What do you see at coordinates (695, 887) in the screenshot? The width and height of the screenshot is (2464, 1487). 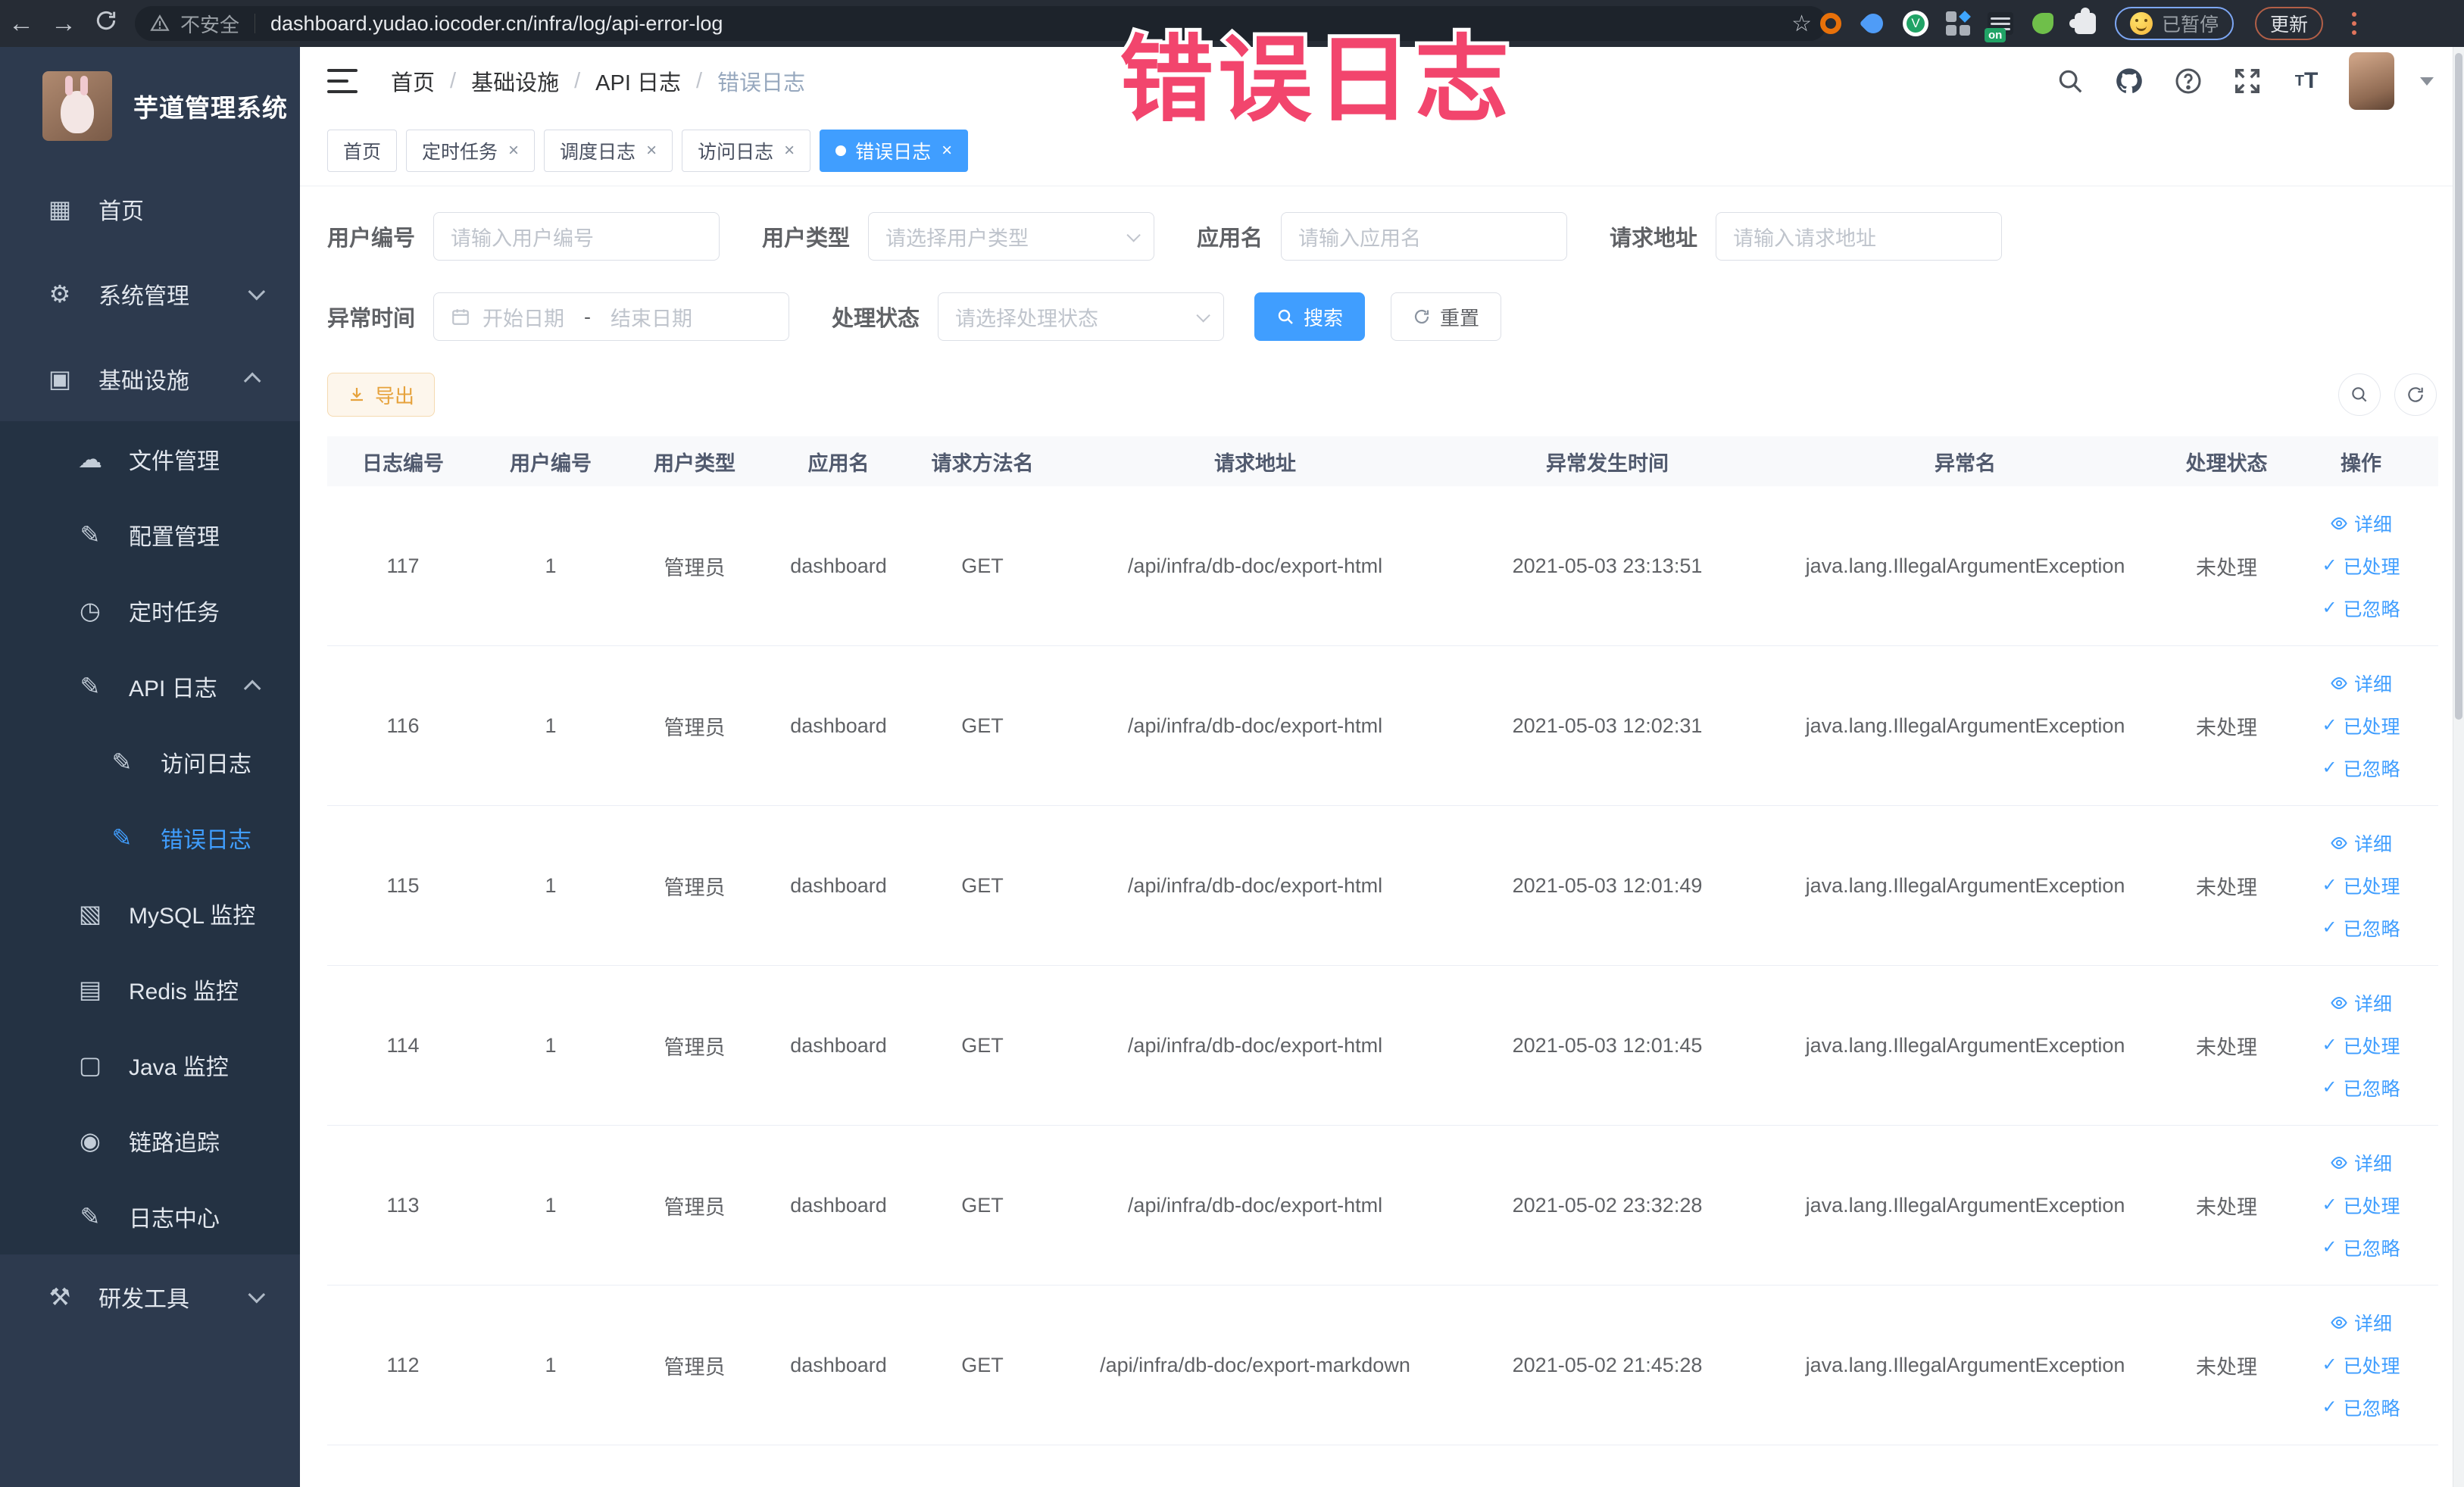 I see `cell-user_type: 管理员` at bounding box center [695, 887].